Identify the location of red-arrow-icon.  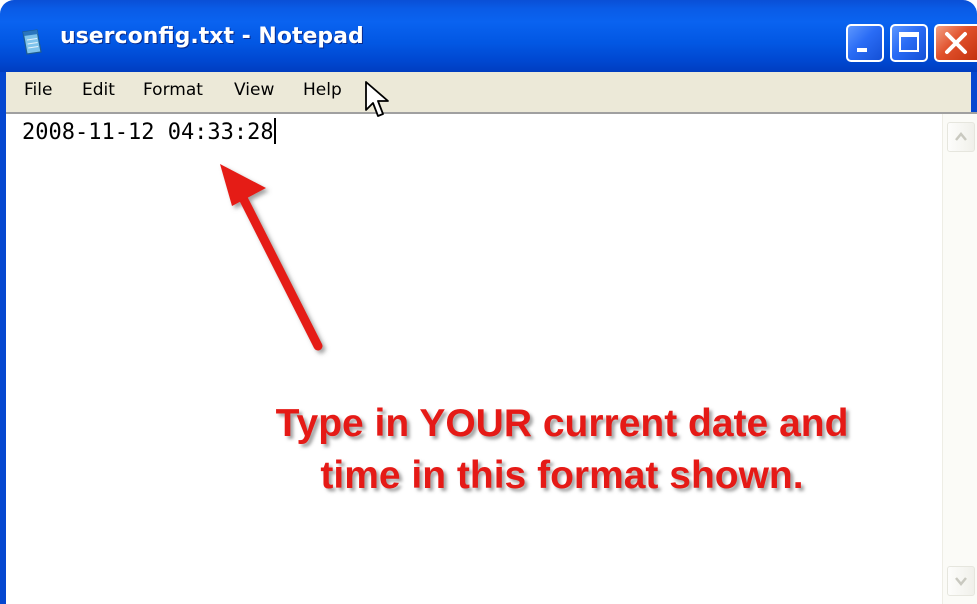
(271, 257).